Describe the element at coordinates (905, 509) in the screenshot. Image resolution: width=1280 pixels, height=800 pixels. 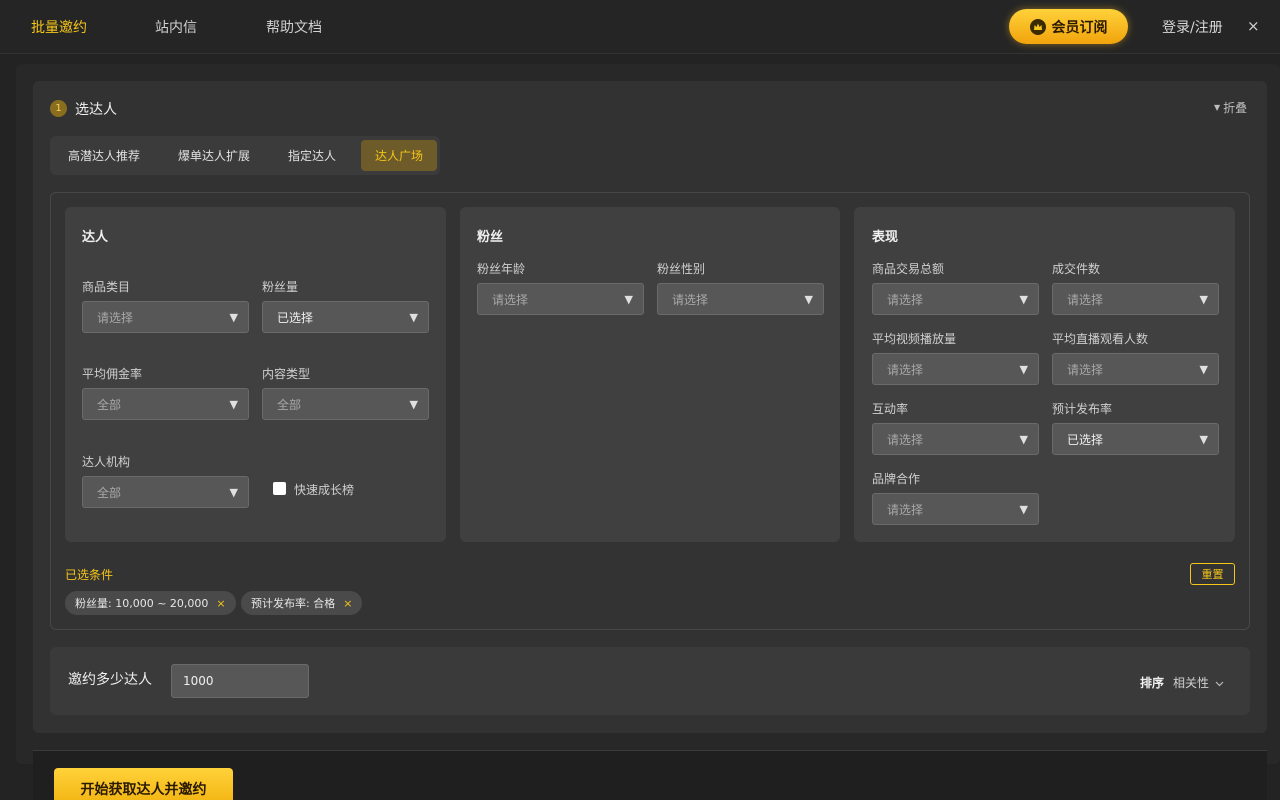
I see `brand-collab-value: 请选择` at that location.